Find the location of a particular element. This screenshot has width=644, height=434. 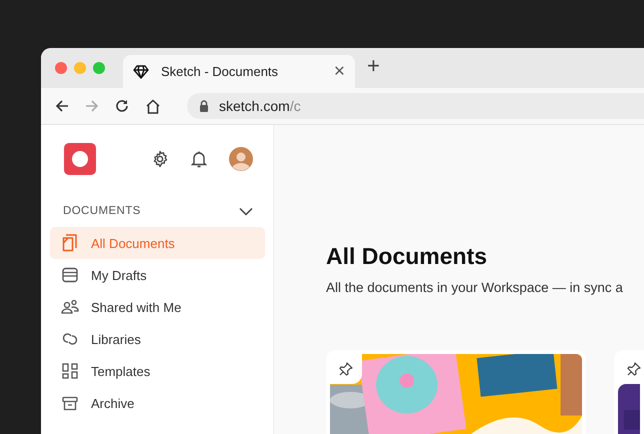

section-heading: DOCUMENTS is located at coordinates (102, 211).